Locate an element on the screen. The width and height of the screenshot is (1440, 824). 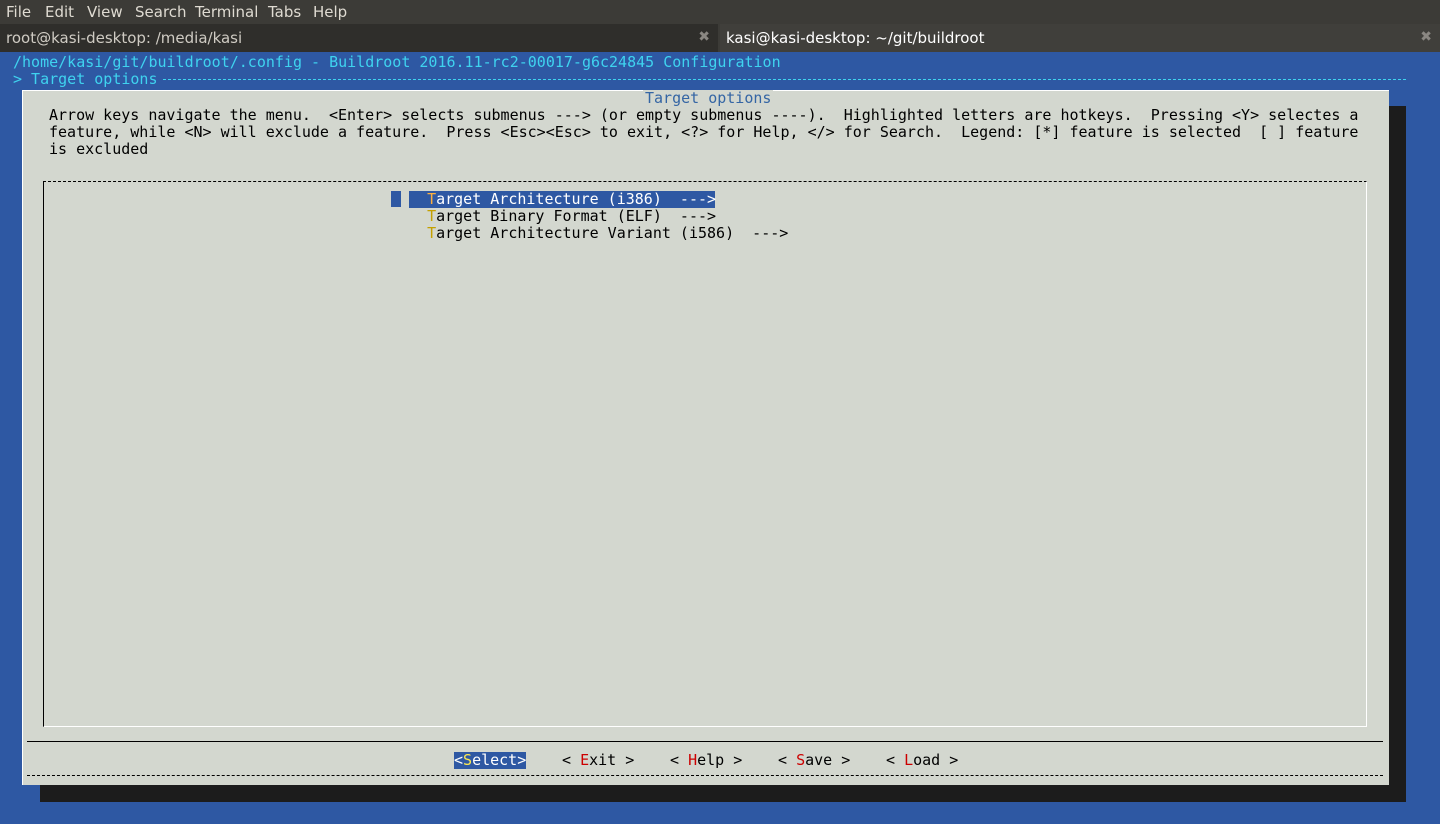
item-label: arget Architecture Variant (i586) ---> is located at coordinates (612, 233).